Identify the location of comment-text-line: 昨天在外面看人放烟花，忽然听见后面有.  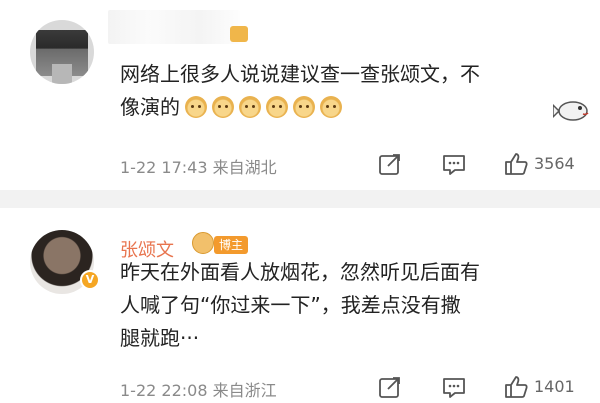
(300, 272).